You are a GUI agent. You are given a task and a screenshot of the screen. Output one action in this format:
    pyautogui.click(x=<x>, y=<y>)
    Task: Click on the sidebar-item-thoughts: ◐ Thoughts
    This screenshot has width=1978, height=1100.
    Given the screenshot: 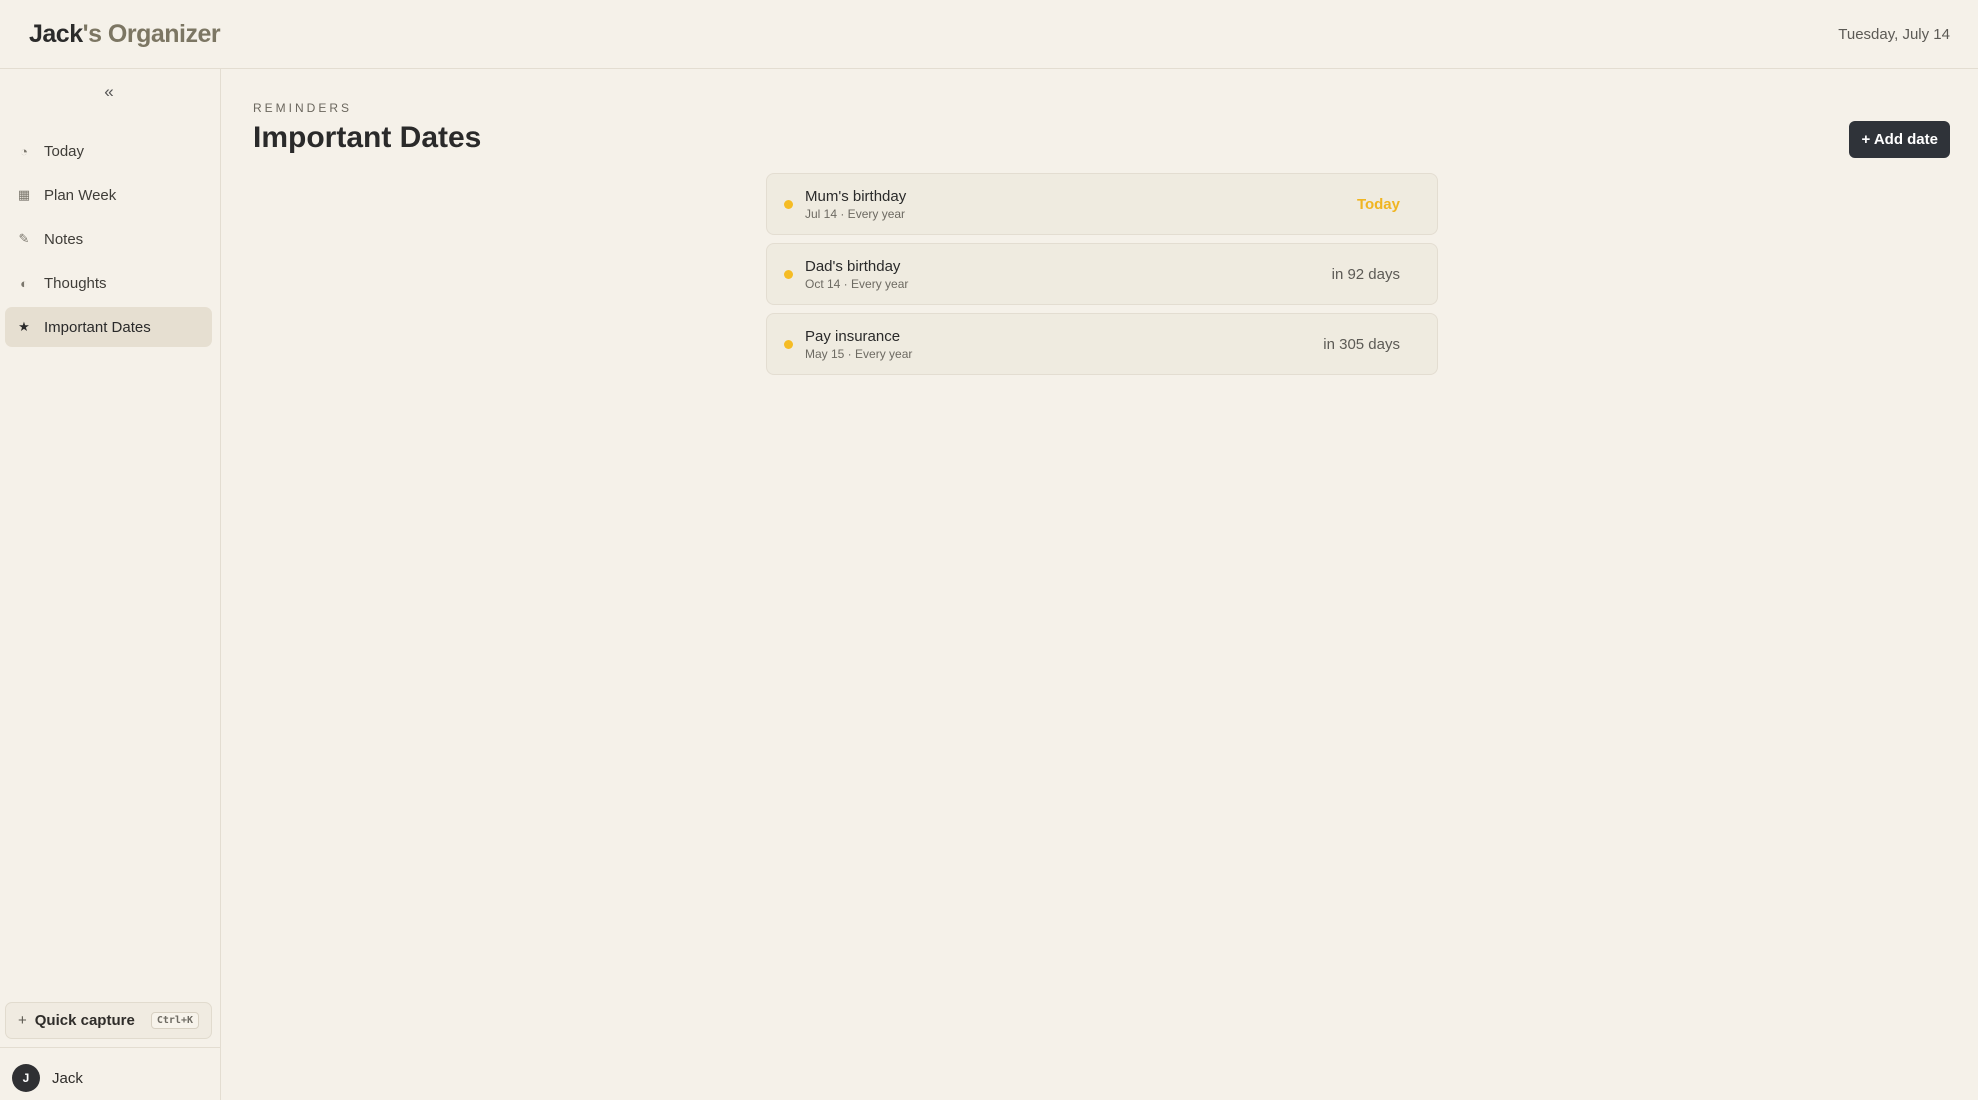 What is the action you would take?
    pyautogui.click(x=108, y=283)
    